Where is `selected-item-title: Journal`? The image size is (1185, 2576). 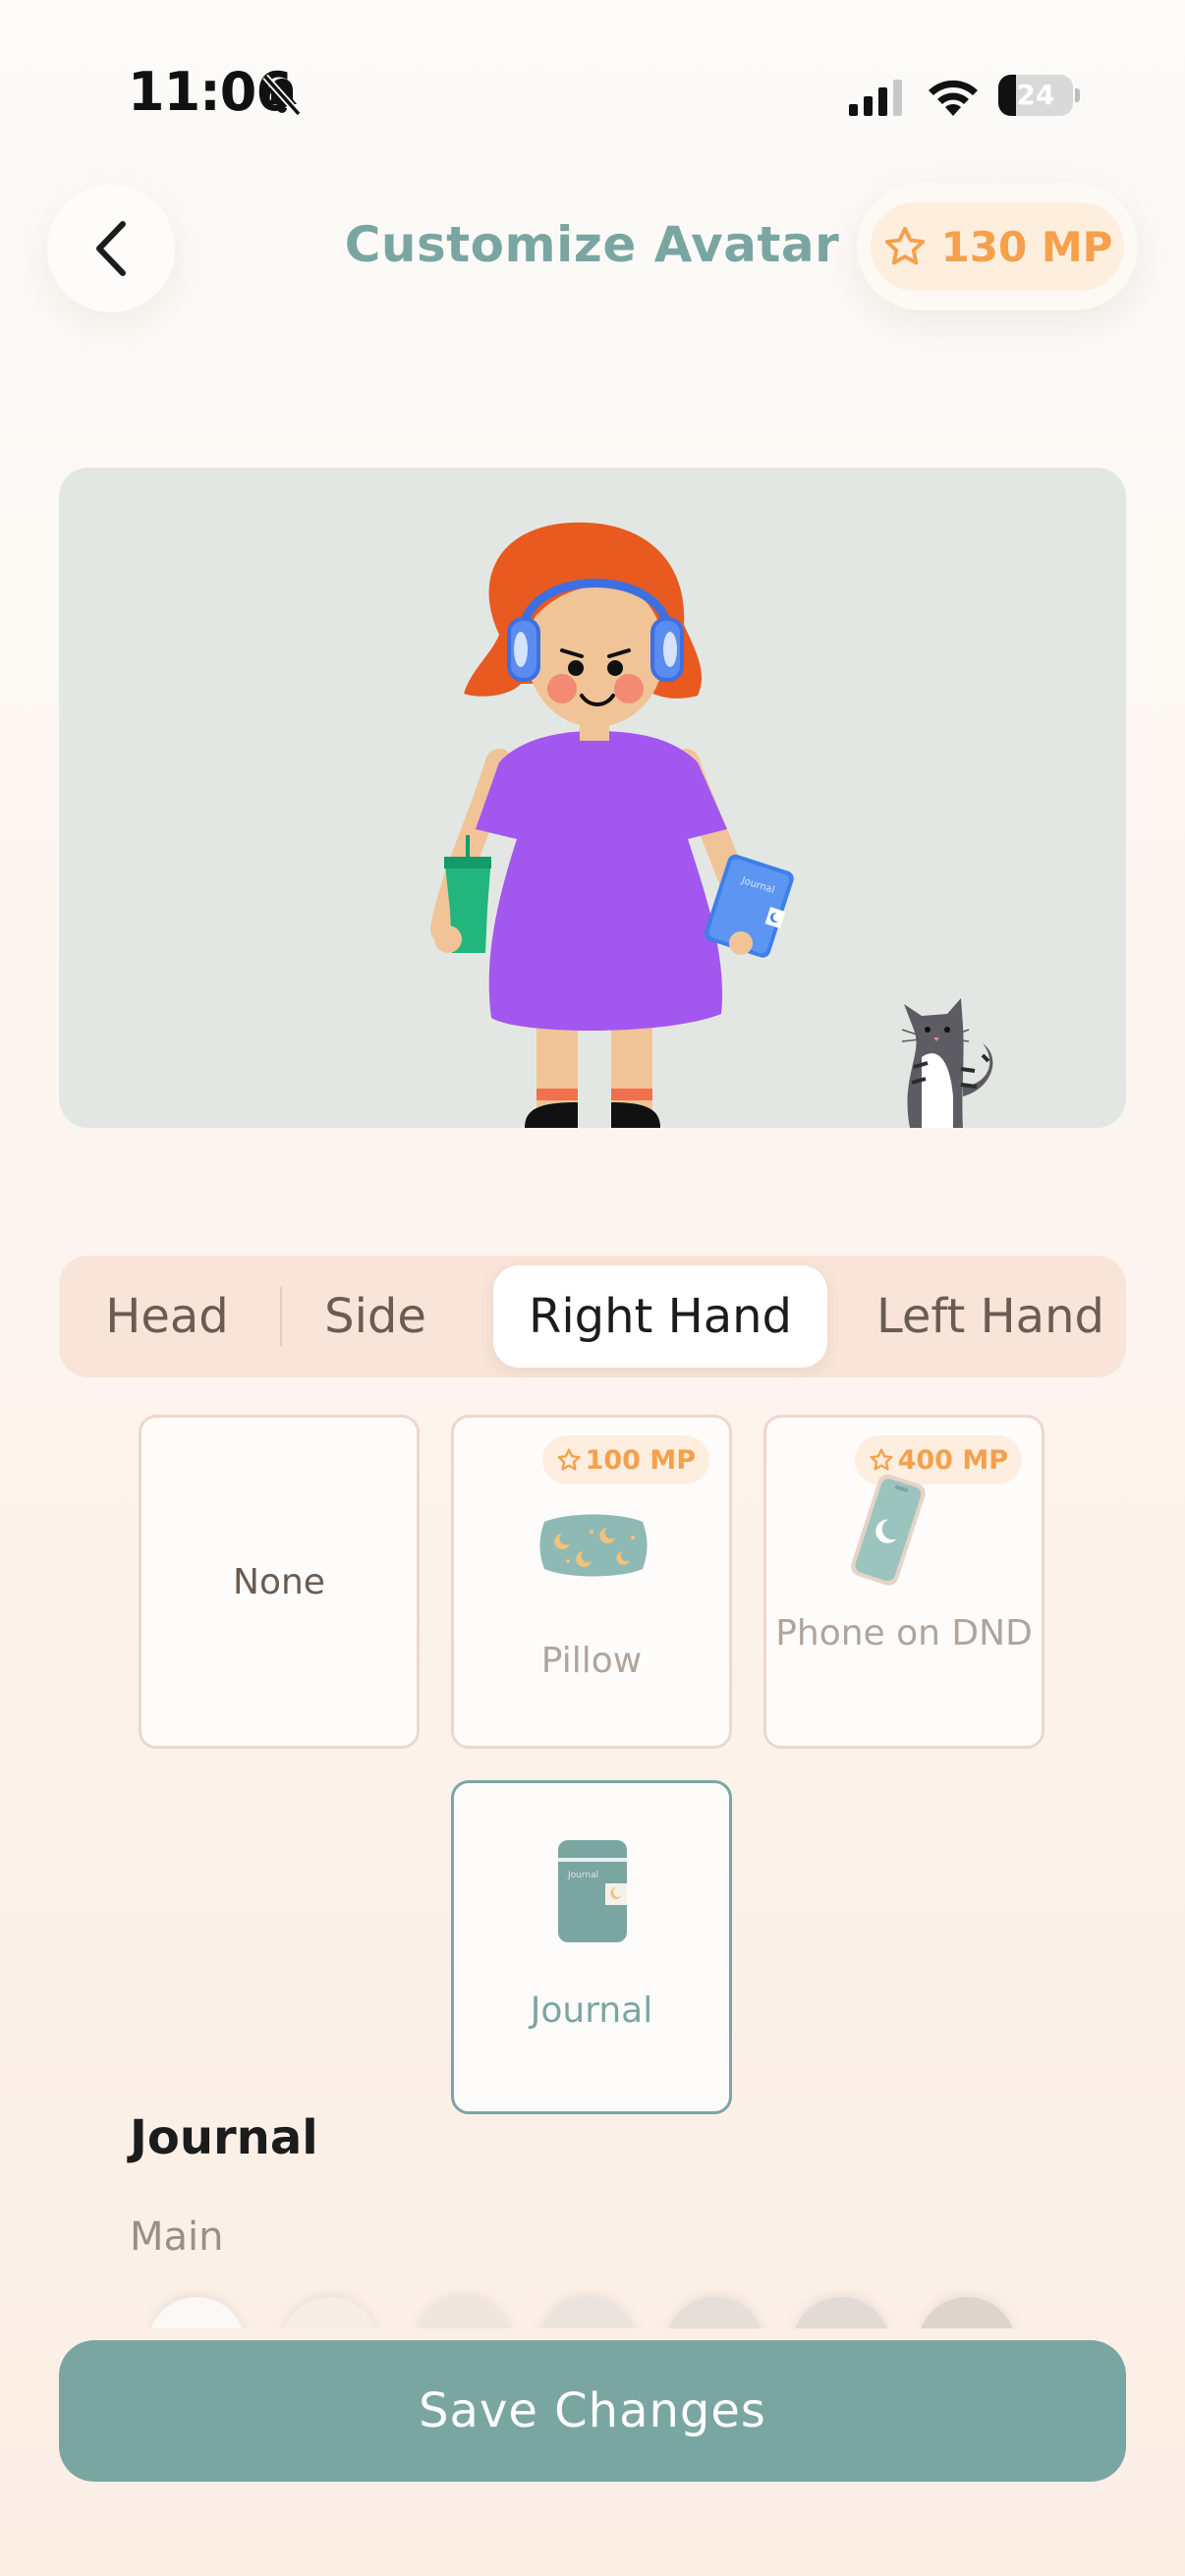
selected-item-title: Journal is located at coordinates (224, 2137).